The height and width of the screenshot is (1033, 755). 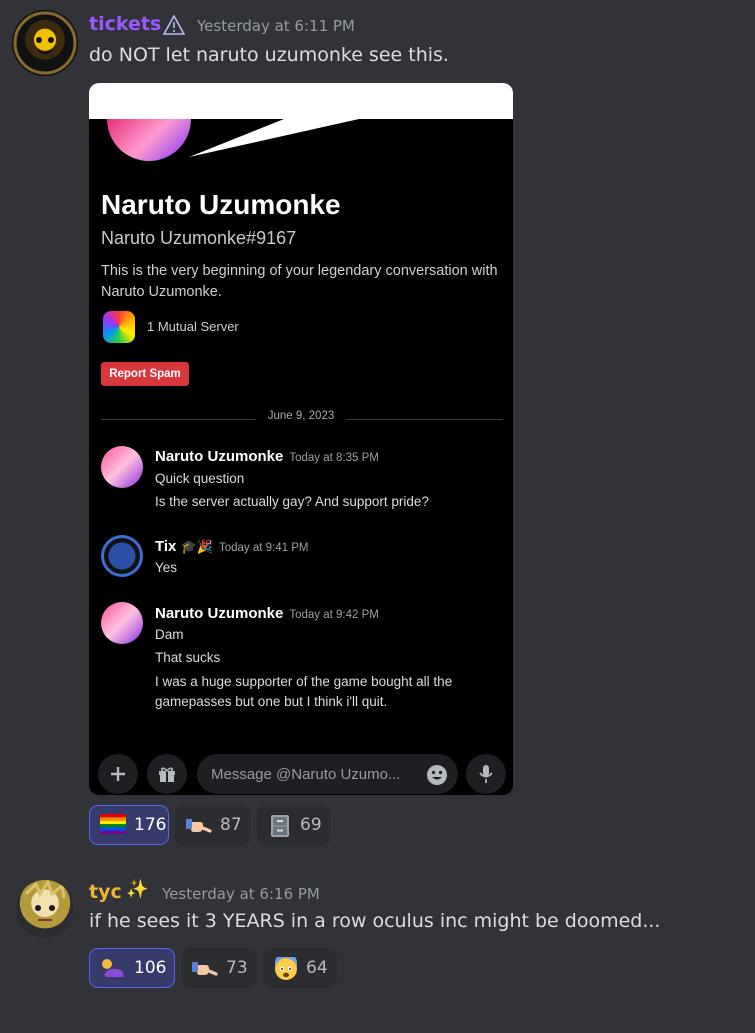 I want to click on chat-line: That sucks, so click(x=188, y=657).